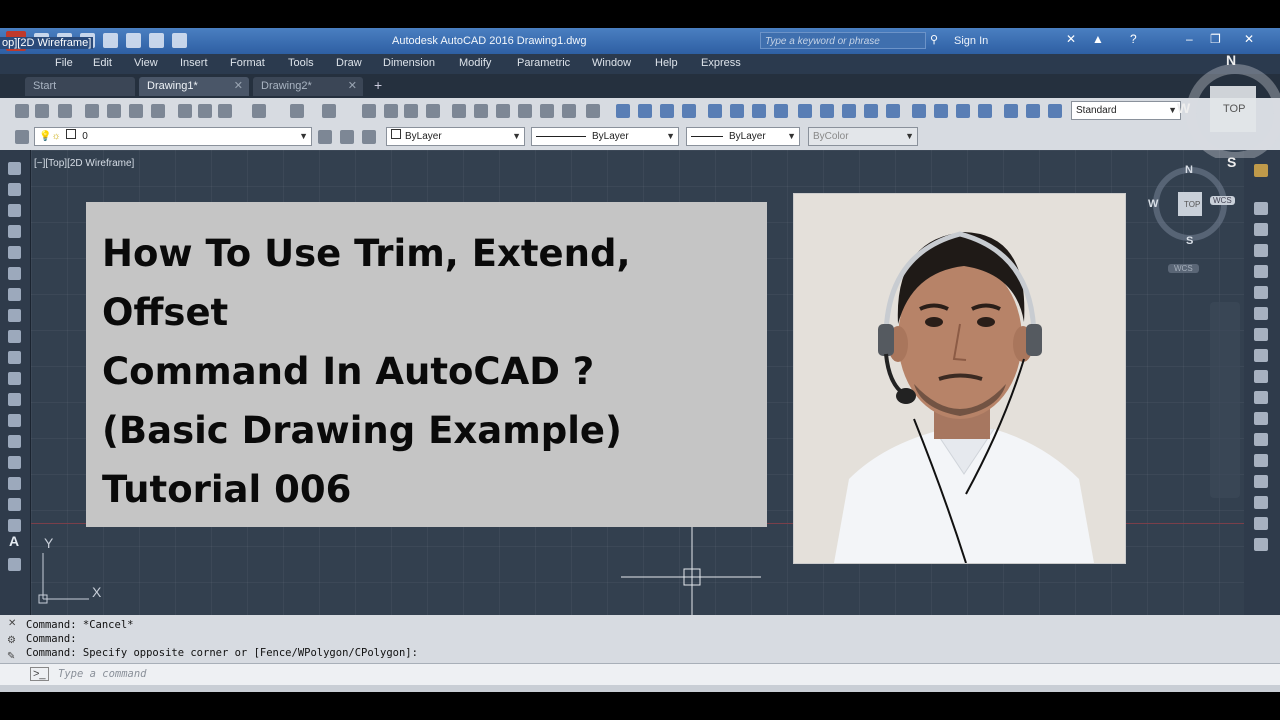 This screenshot has width=1280, height=720. Describe the element at coordinates (715, 111) in the screenshot. I see `radius-icon` at that location.